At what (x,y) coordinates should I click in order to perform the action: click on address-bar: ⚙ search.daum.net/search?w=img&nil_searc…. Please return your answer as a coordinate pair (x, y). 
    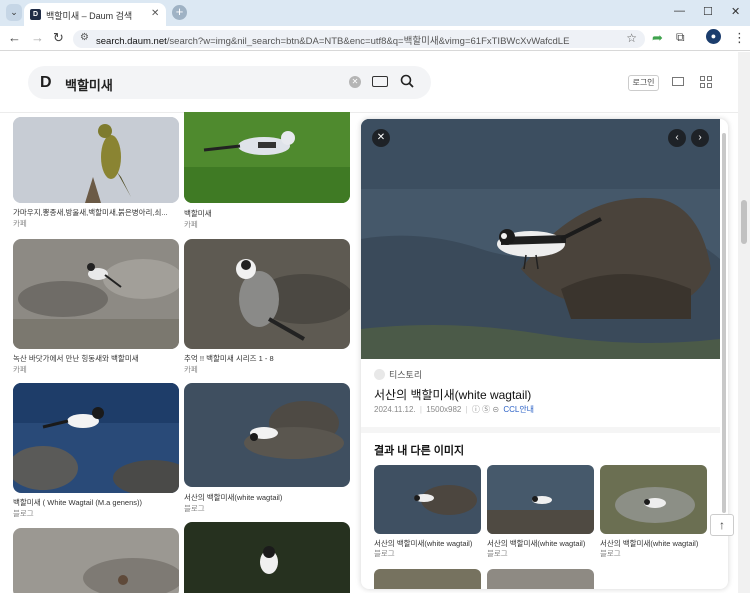
    Looking at the image, I should click on (359, 39).